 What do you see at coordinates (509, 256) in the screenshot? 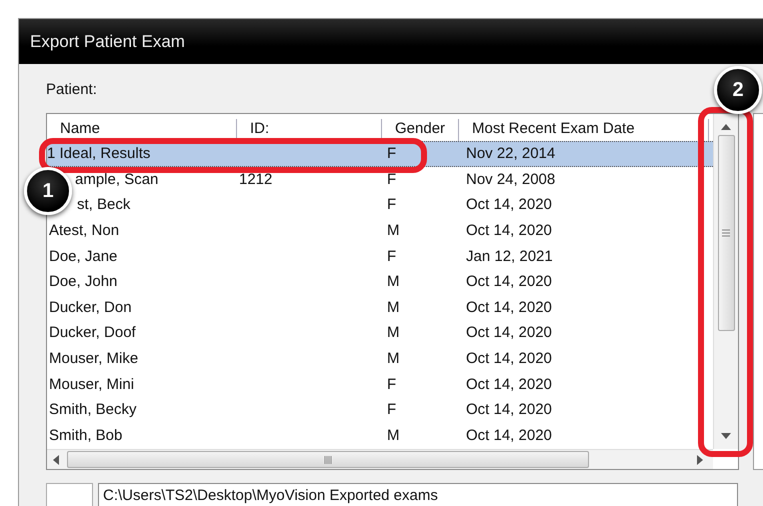
I see `table-cell: Jan 12, 2021` at bounding box center [509, 256].